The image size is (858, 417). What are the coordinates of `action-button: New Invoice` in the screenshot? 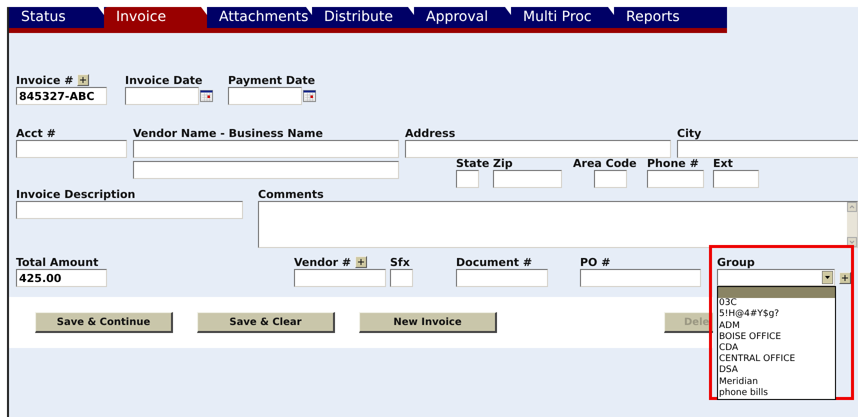 It's located at (428, 322).